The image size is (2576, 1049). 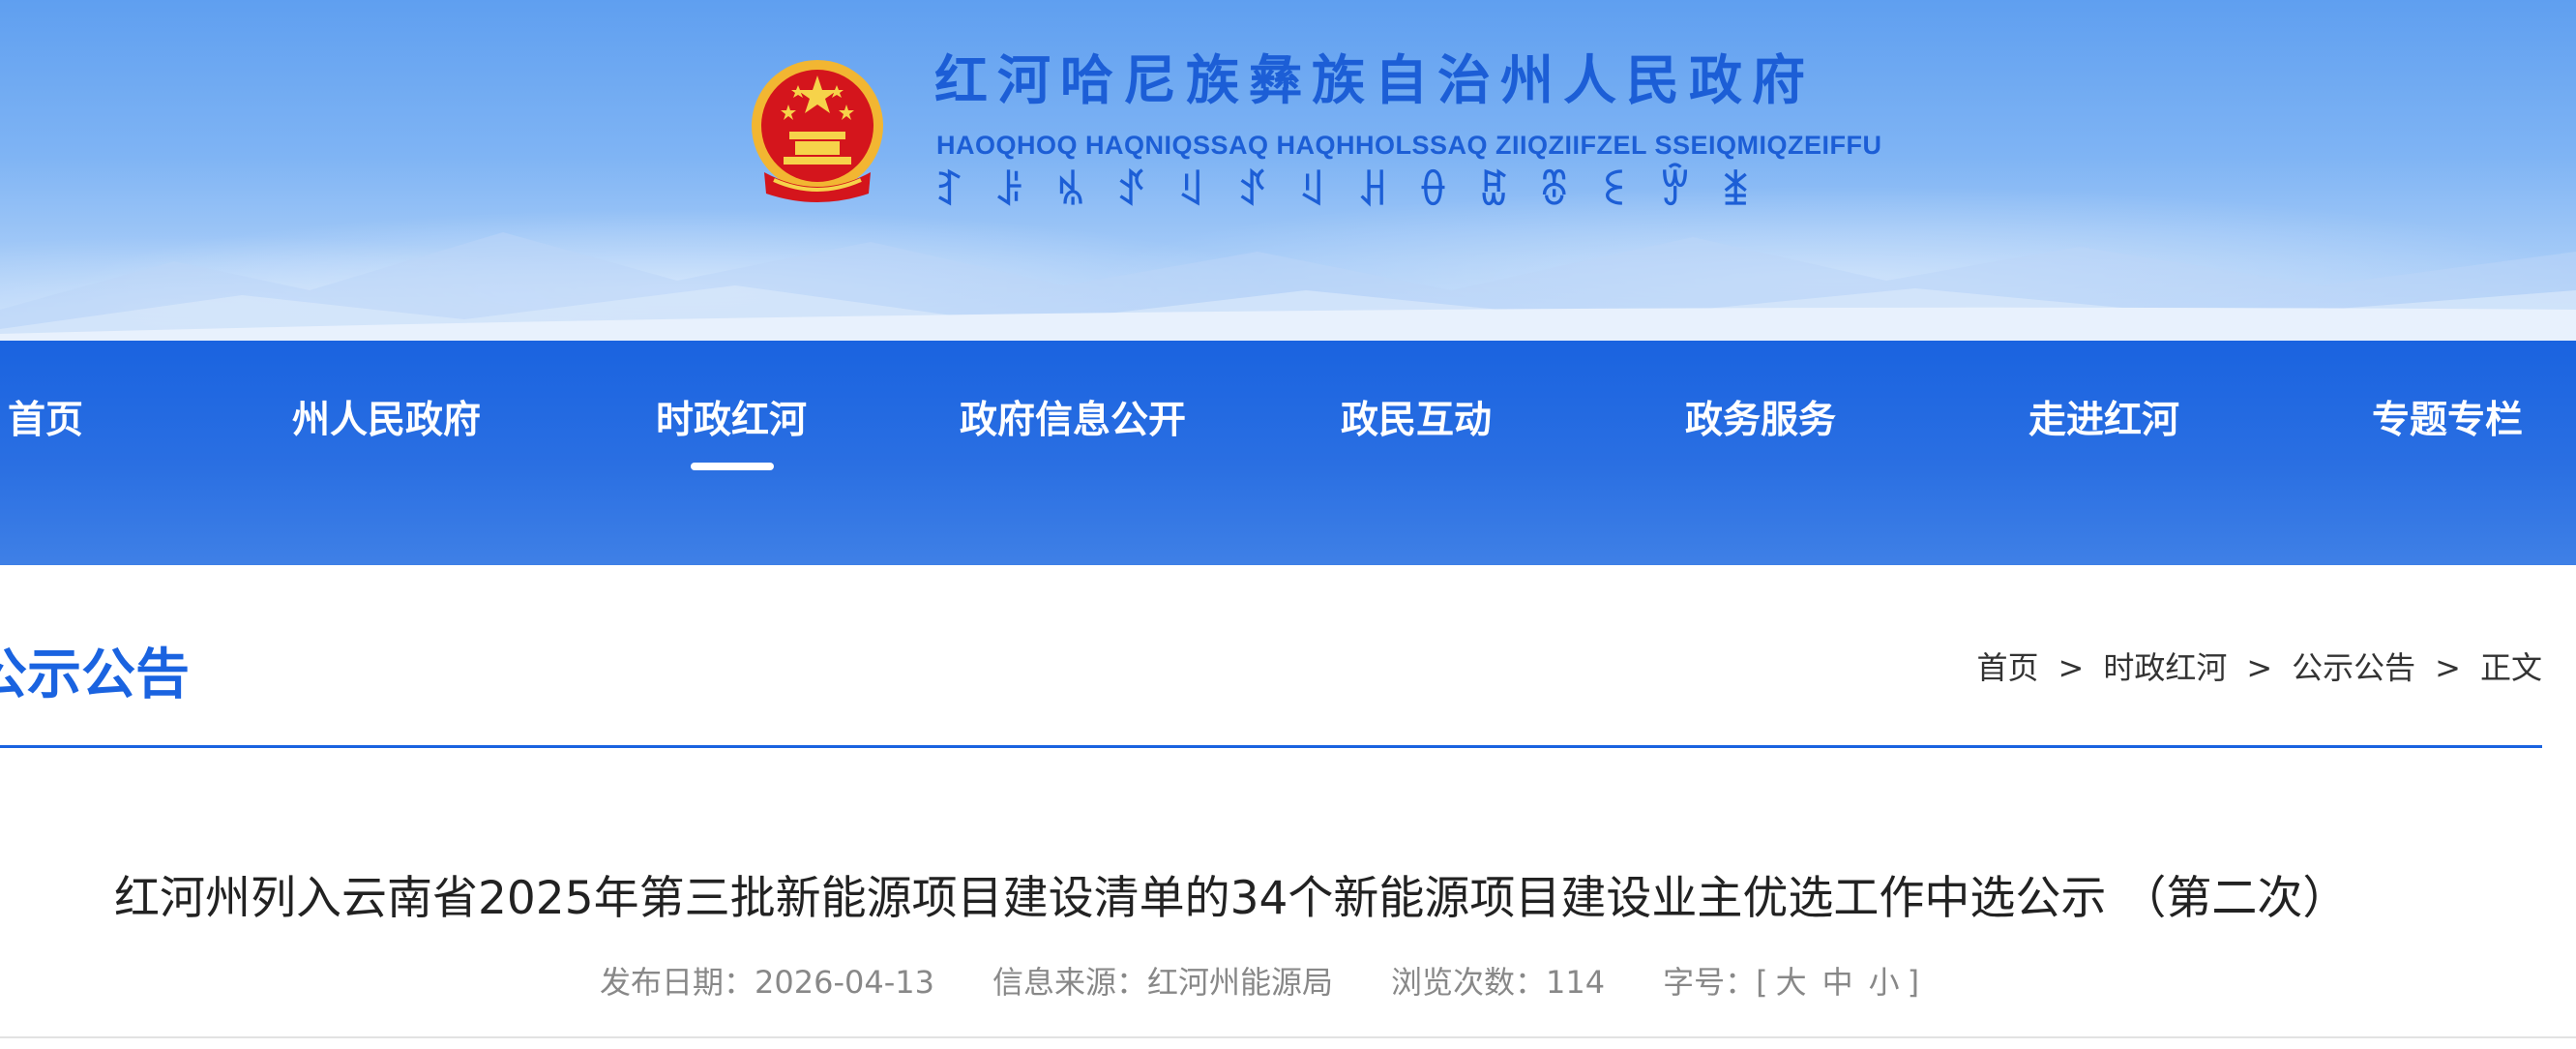 I want to click on nav-item-special-topics: 专题专栏, so click(x=2447, y=421).